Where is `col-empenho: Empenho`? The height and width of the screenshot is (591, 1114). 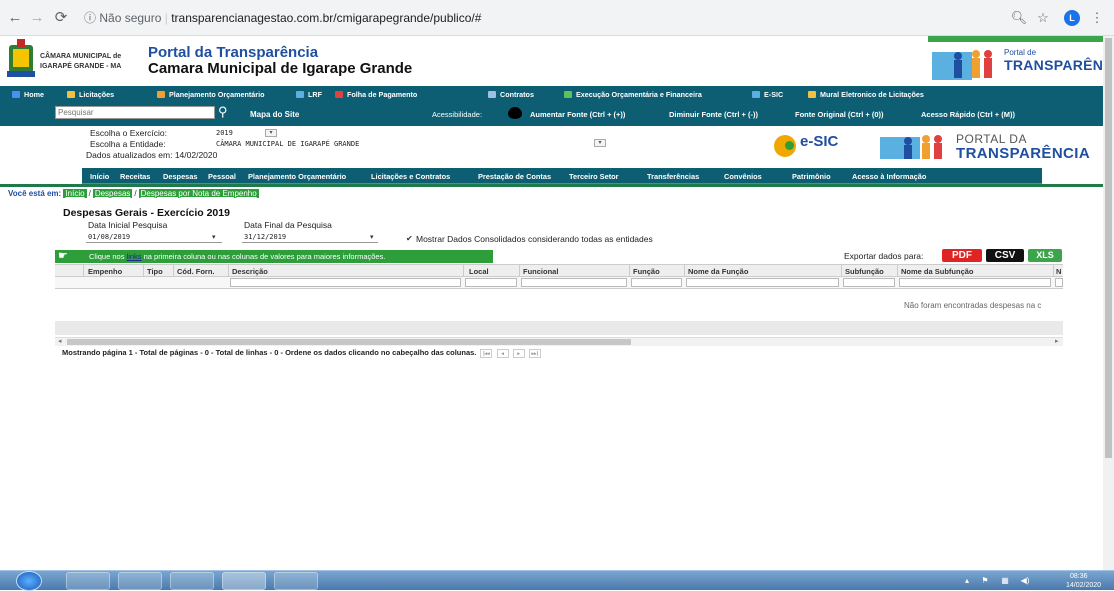
col-empenho: Empenho is located at coordinates (105, 271).